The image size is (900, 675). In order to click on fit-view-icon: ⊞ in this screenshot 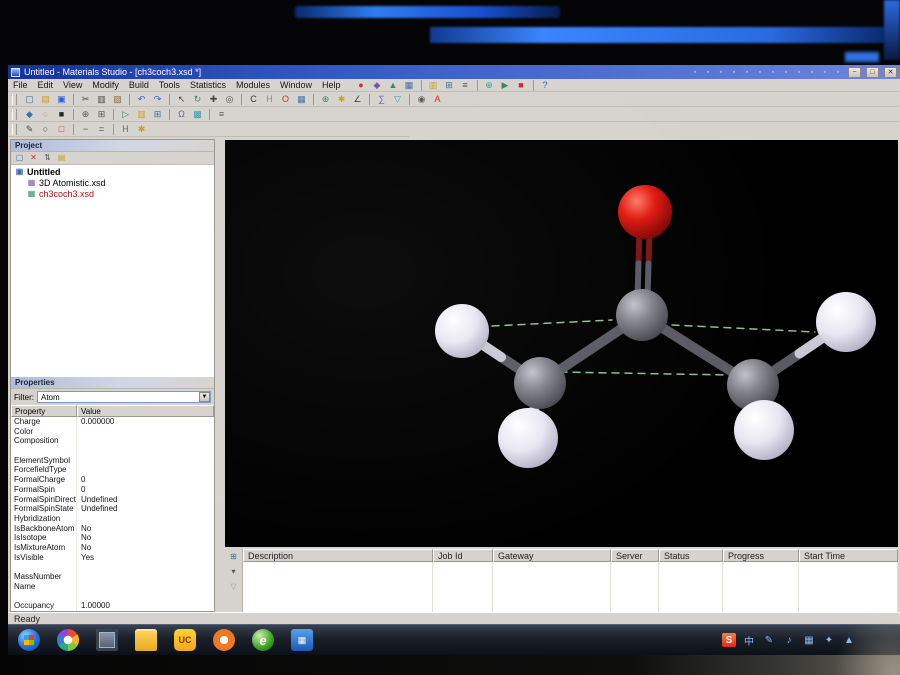, I will do `click(101, 114)`.